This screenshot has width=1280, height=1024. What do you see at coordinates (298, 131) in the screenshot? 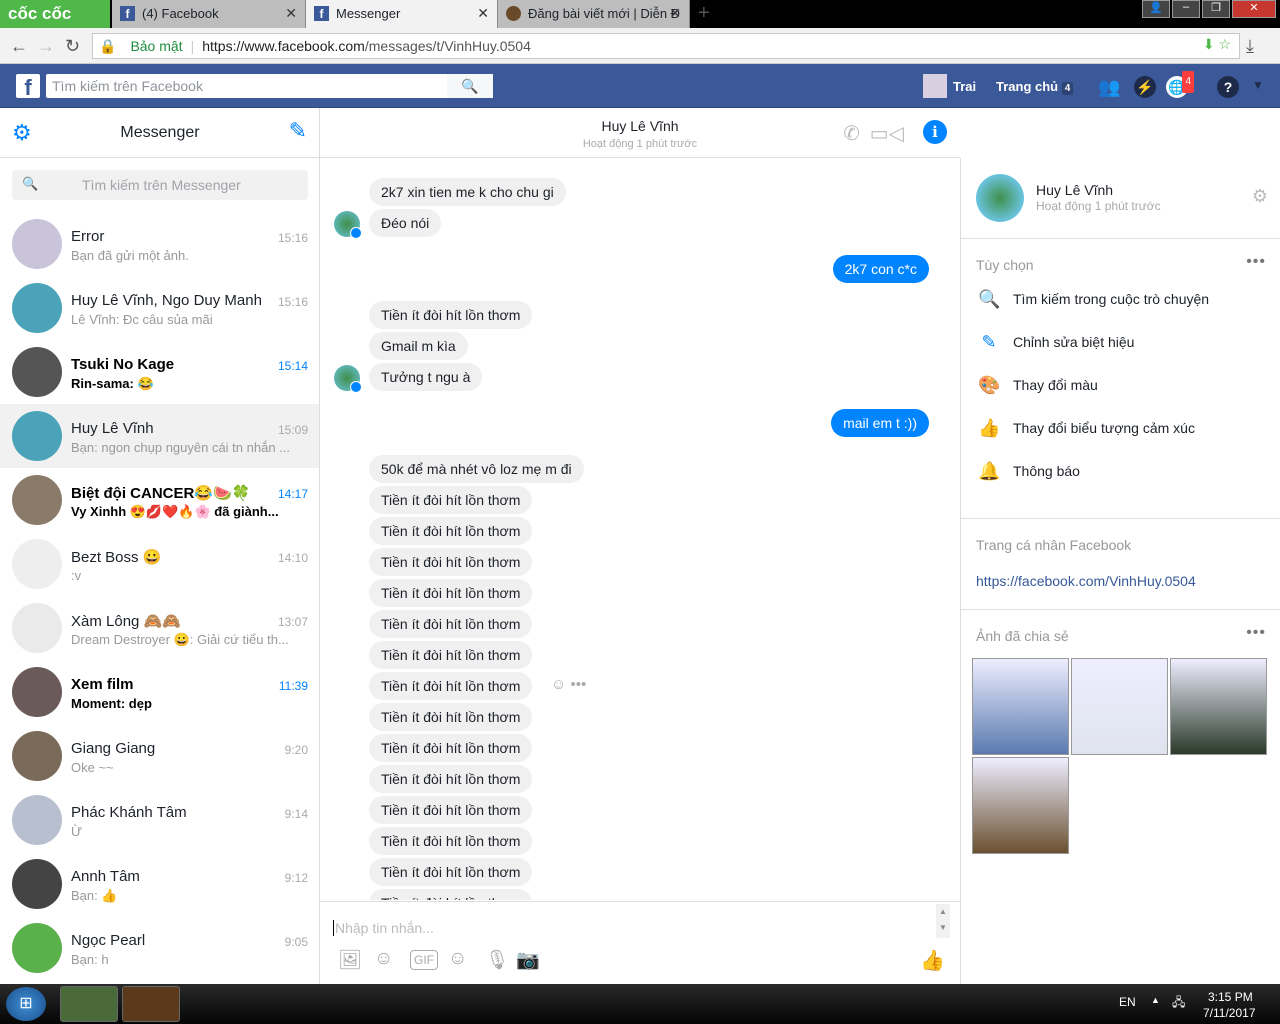
I see `compose-icon: ✎` at bounding box center [298, 131].